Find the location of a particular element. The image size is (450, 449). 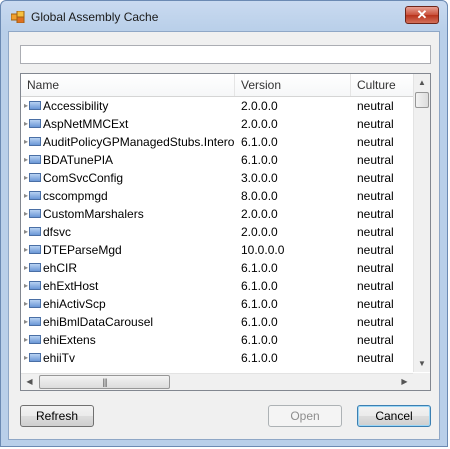

list-item: ▸ ehExtHost 6.1.0.0 neutral is located at coordinates (217, 286).